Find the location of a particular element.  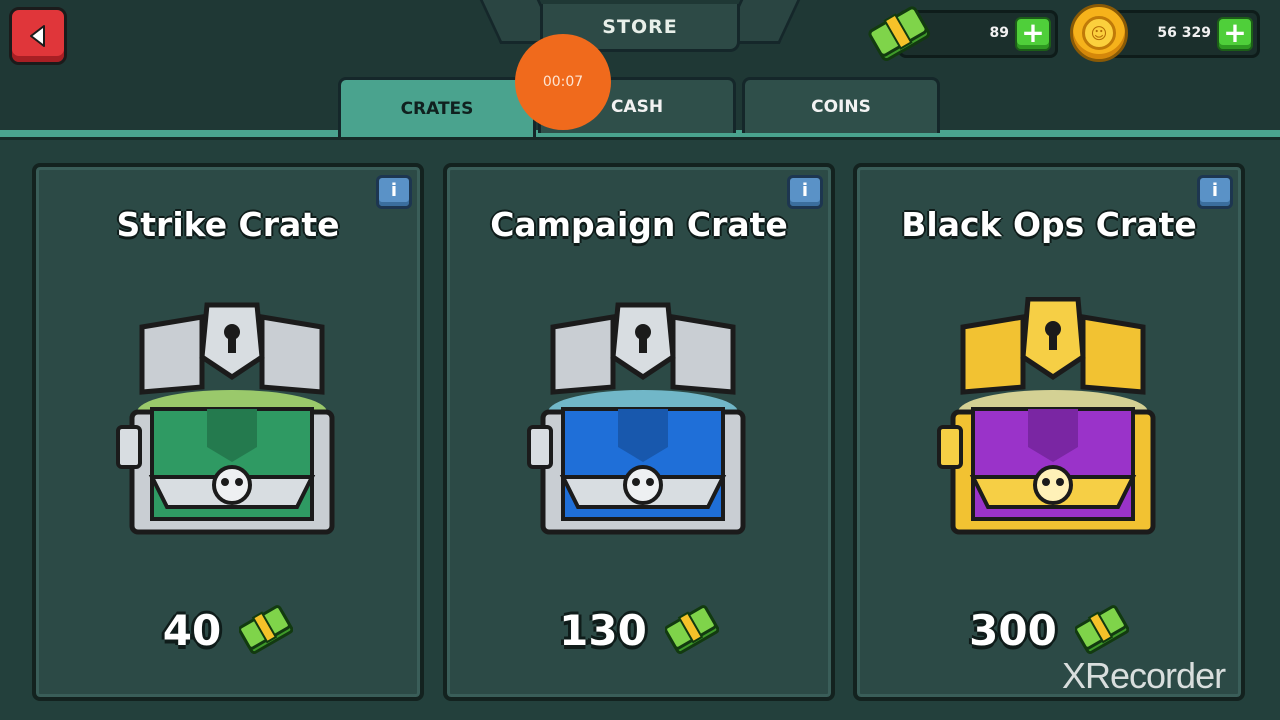

crate-price: 300 is located at coordinates (1013, 630).